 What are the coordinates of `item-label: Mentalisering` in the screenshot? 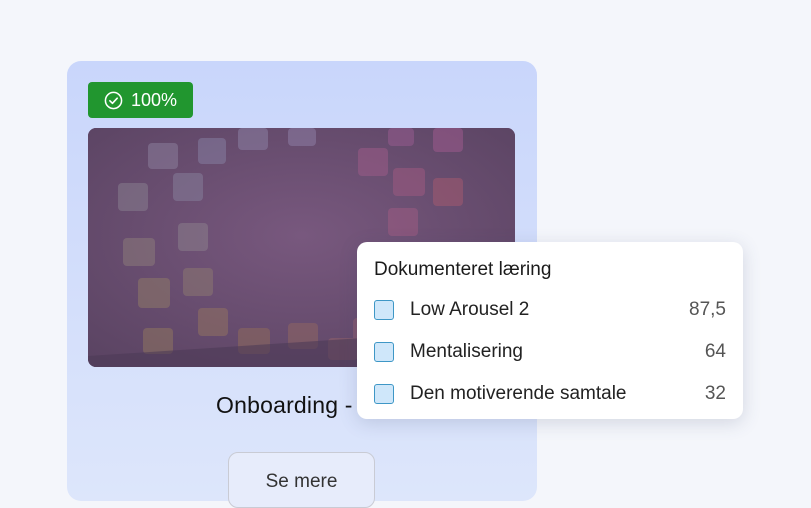 It's located at (466, 351).